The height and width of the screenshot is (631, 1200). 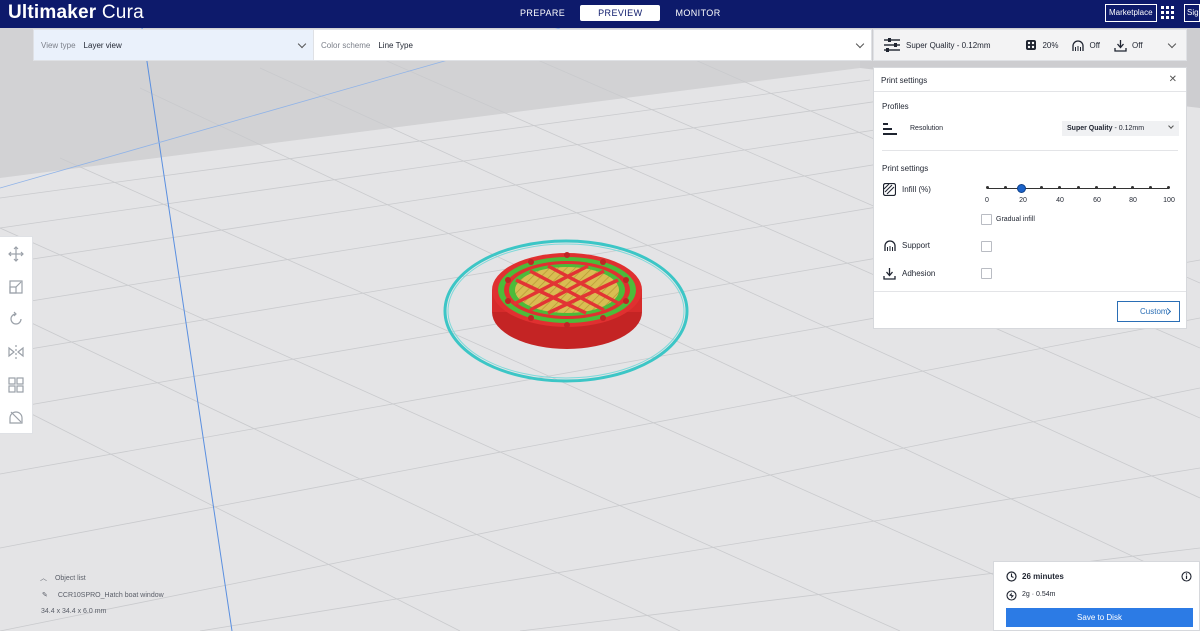 What do you see at coordinates (987, 200) in the screenshot?
I see `slider-tick-label: 0` at bounding box center [987, 200].